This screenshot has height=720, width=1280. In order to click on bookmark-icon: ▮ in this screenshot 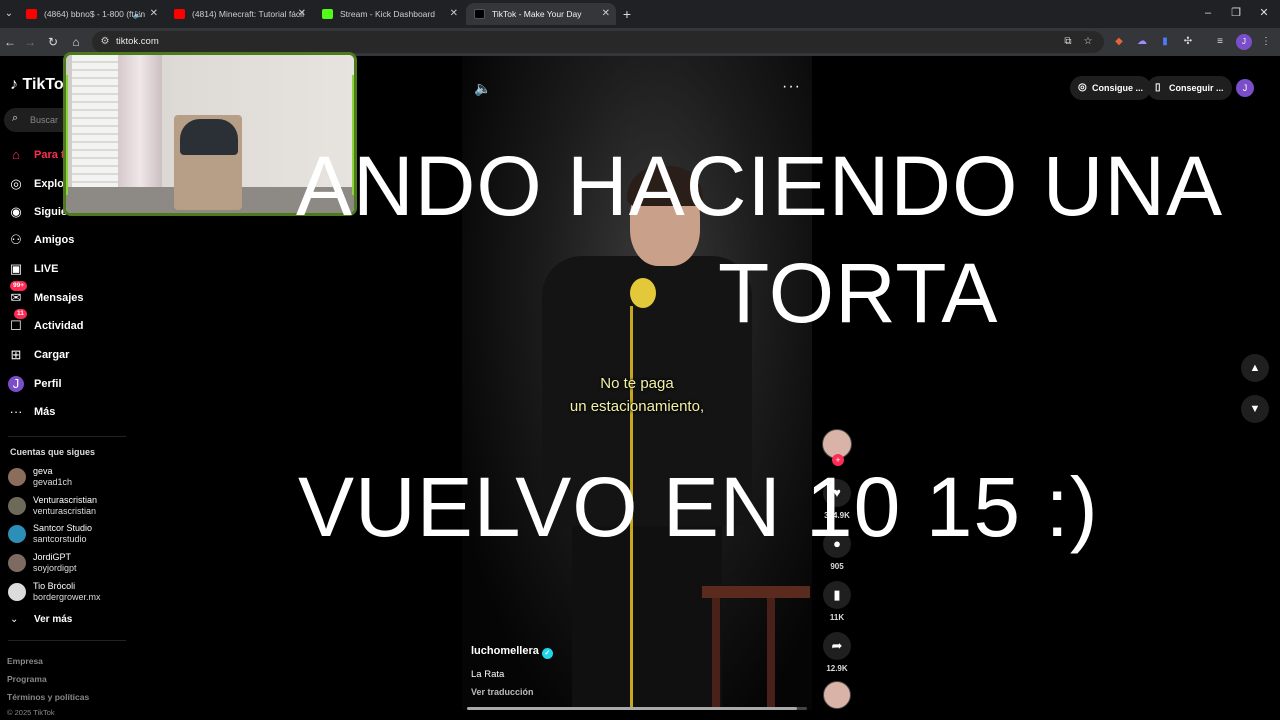, I will do `click(837, 595)`.